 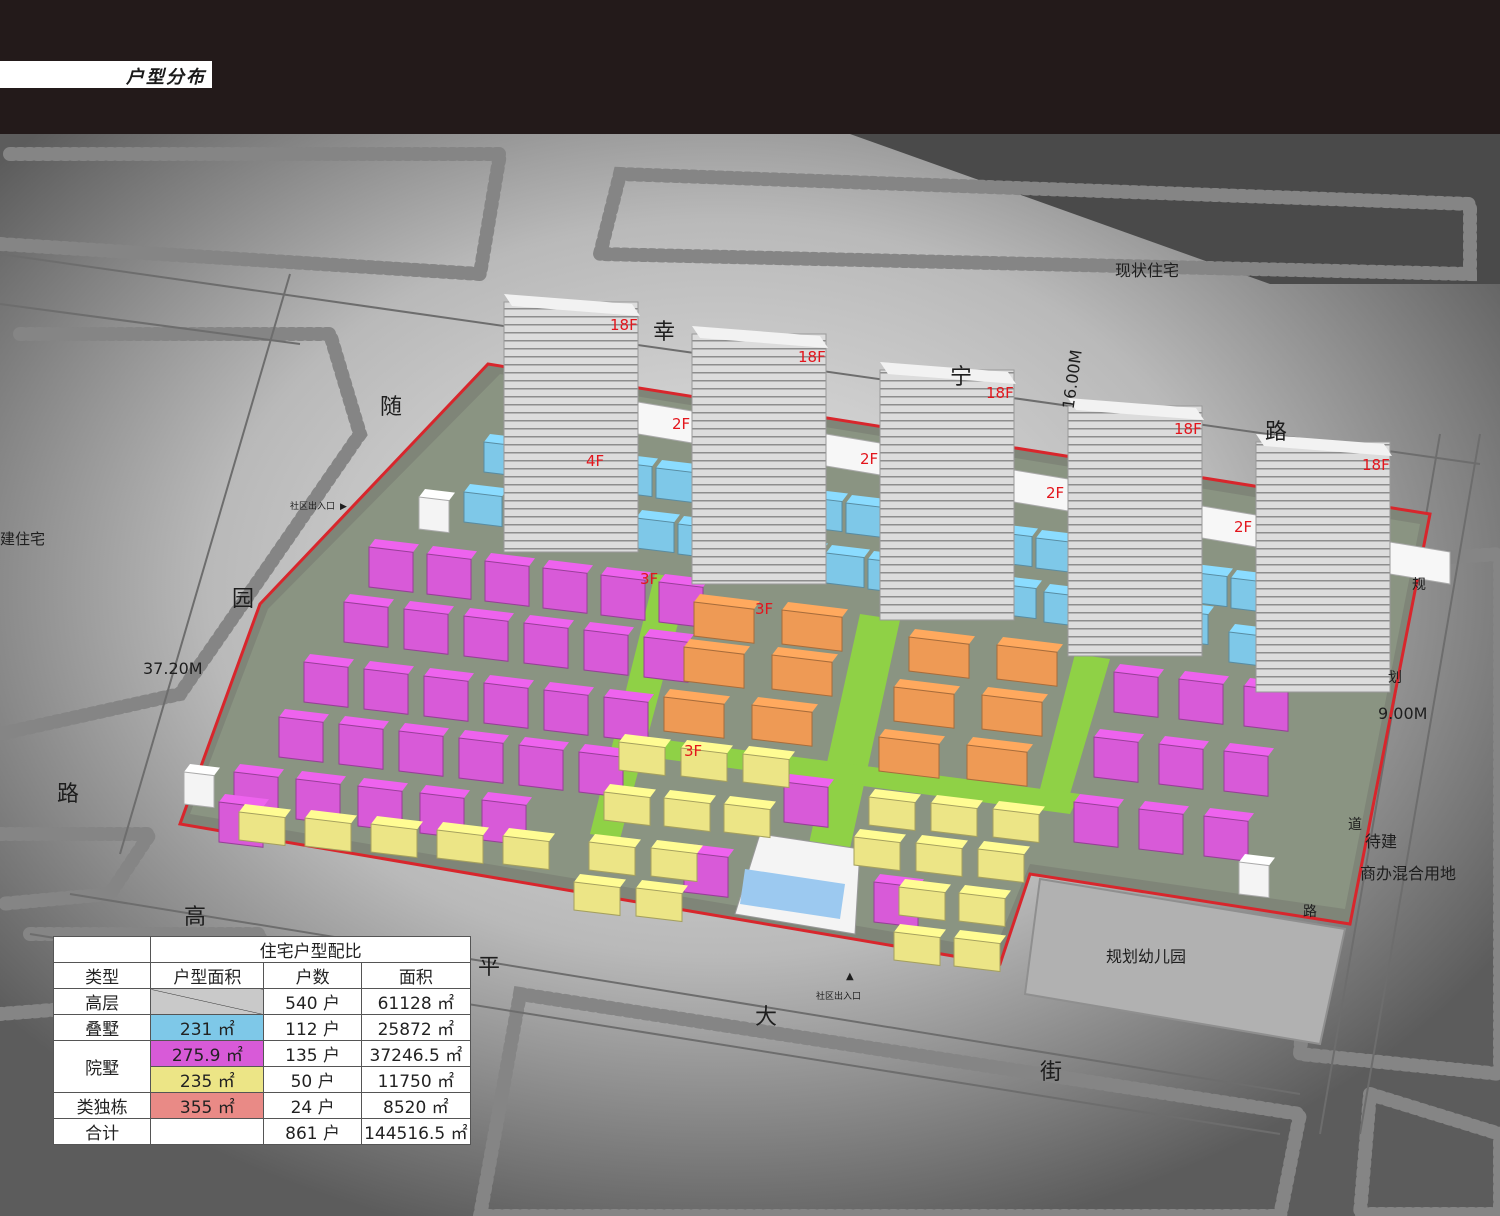 I want to click on row-units: 112 户, so click(x=312, y=1027).